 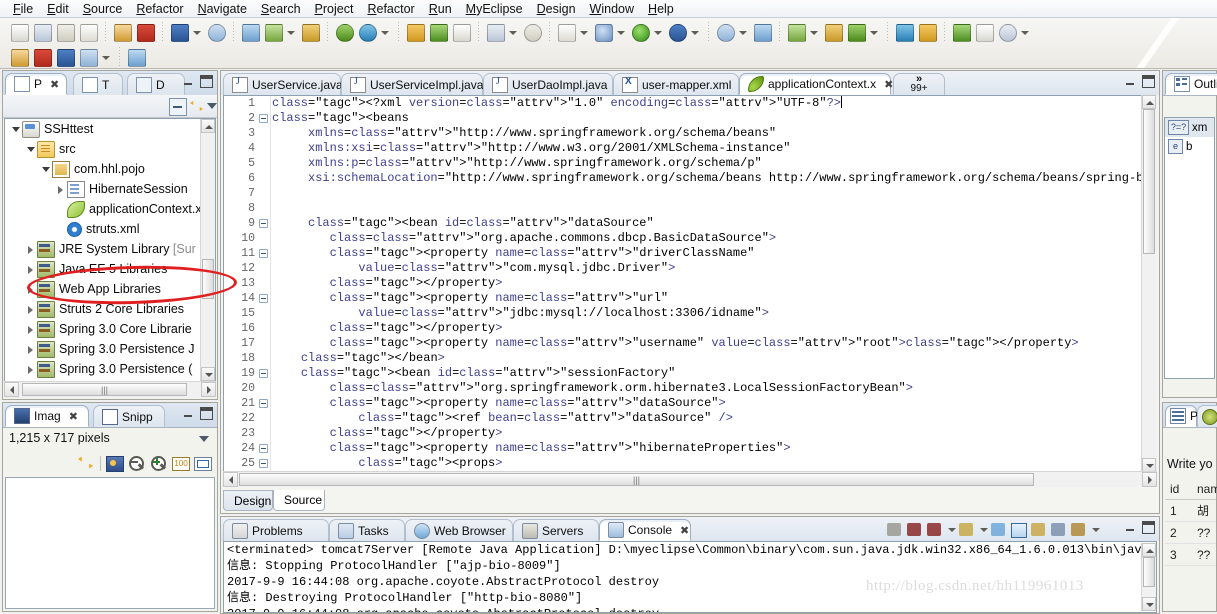 What do you see at coordinates (816, 84) in the screenshot?
I see `tab-editor-4: applicationContext.x ✖` at bounding box center [816, 84].